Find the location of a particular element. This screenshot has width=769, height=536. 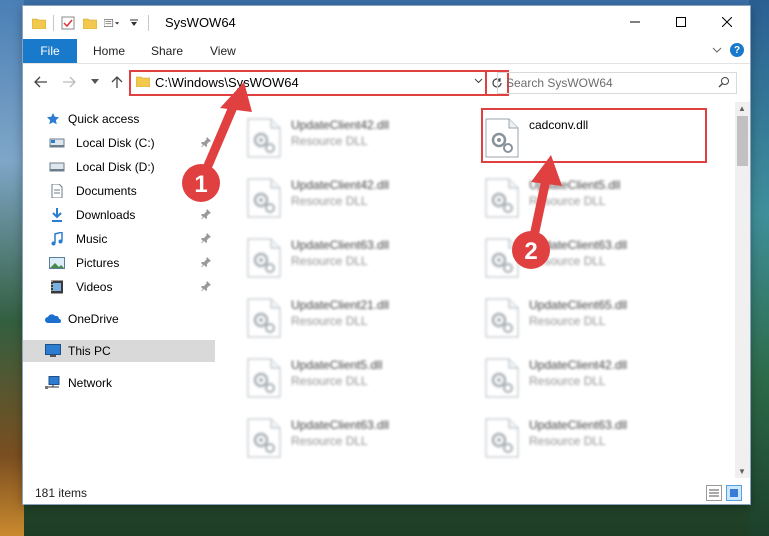

desktop-background-left is located at coordinates (12, 268).